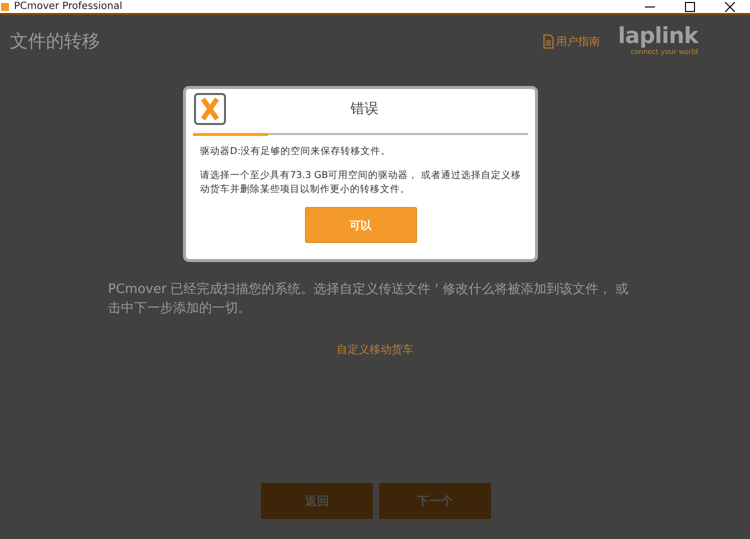  Describe the element at coordinates (360, 225) in the screenshot. I see `ok-button: 可以` at that location.